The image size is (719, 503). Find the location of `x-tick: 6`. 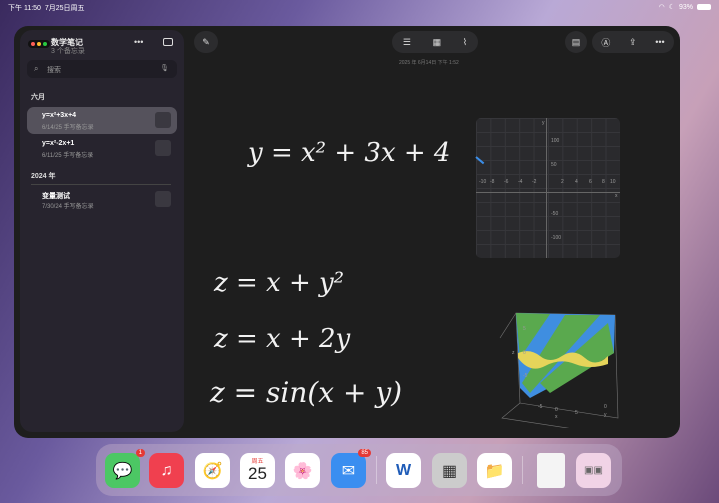

x-tick: 6 is located at coordinates (590, 182).